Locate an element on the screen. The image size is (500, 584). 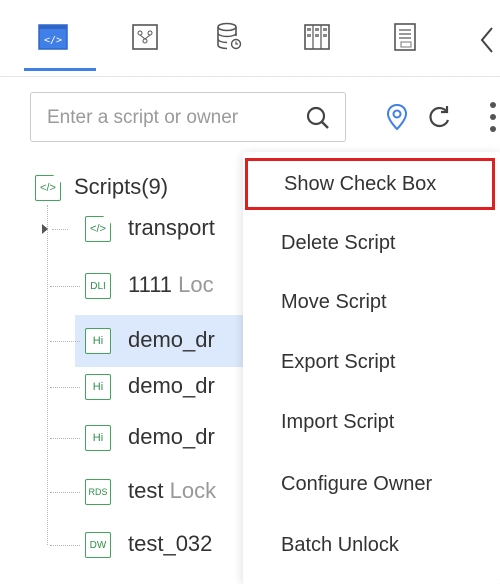
dws-script-icon: DW is located at coordinates (98, 545).